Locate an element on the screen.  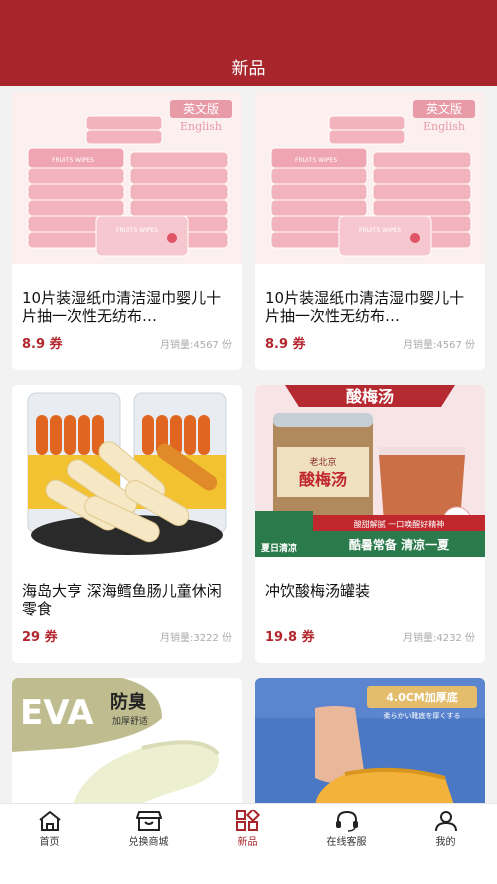
image-title: EVA is located at coordinates (57, 713).